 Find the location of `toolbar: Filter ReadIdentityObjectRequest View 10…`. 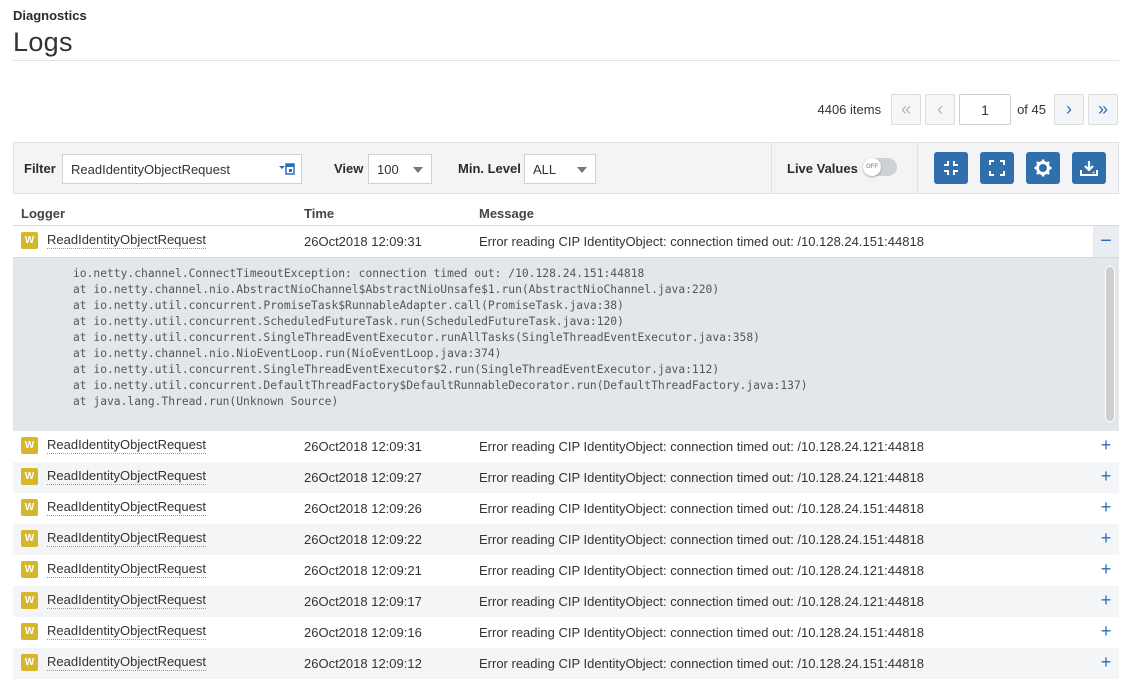

toolbar: Filter ReadIdentityObjectRequest View 10… is located at coordinates (566, 168).